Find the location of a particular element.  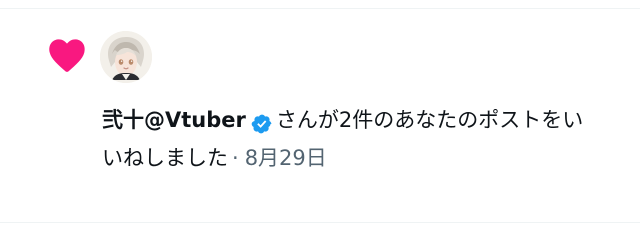

notification-line-1: 弐十@Vtuber さんが2件のあなたのポストをい is located at coordinates (362, 120).